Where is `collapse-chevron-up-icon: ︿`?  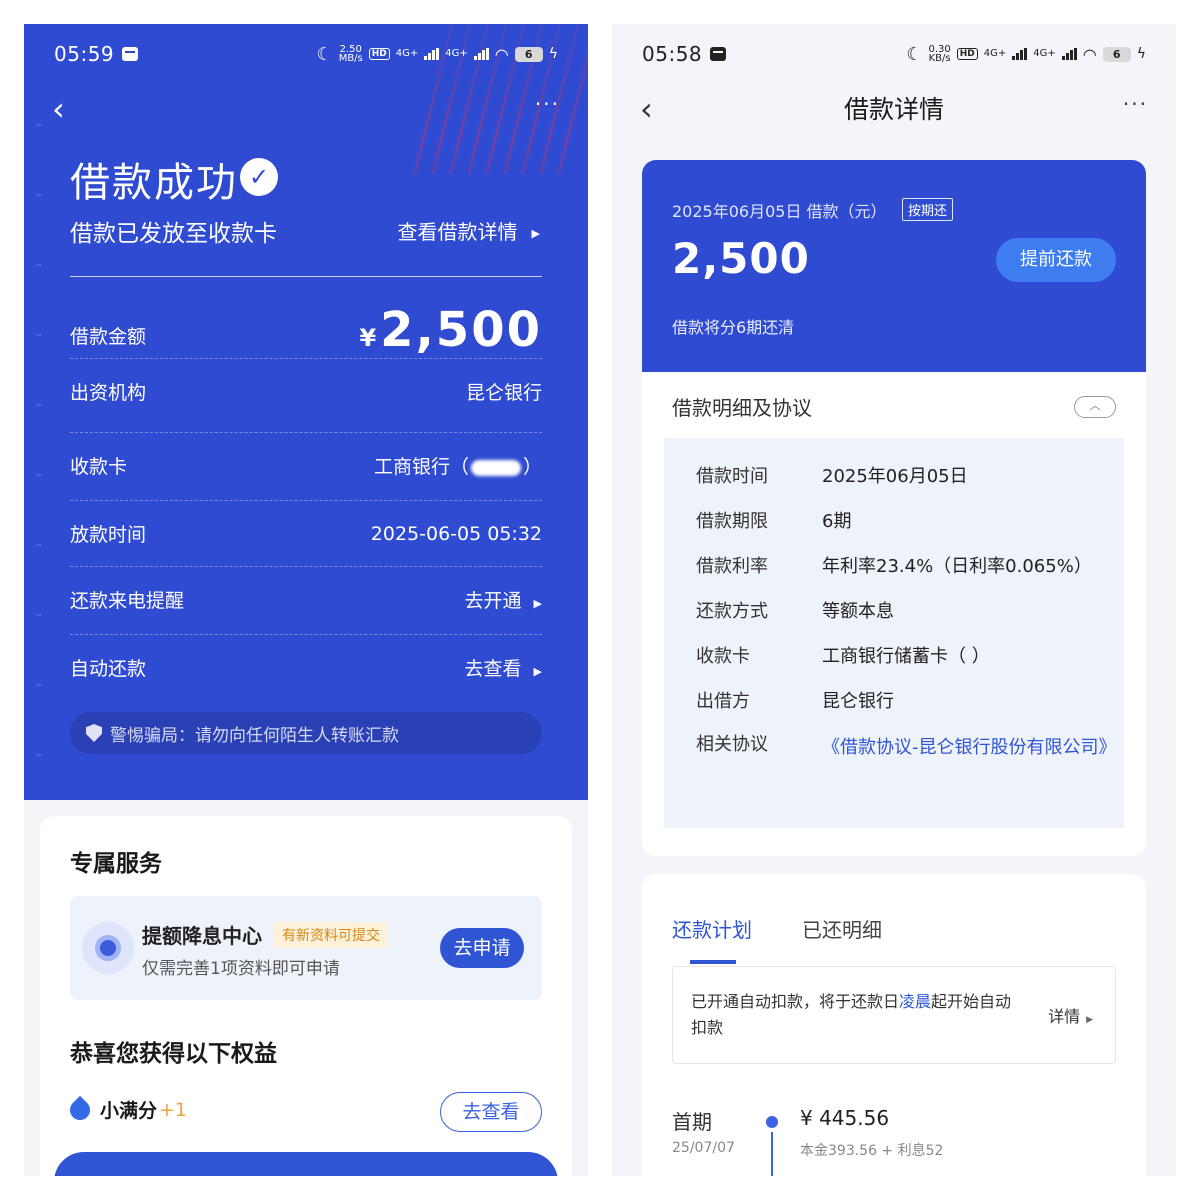
collapse-chevron-up-icon: ︿ is located at coordinates (1095, 407).